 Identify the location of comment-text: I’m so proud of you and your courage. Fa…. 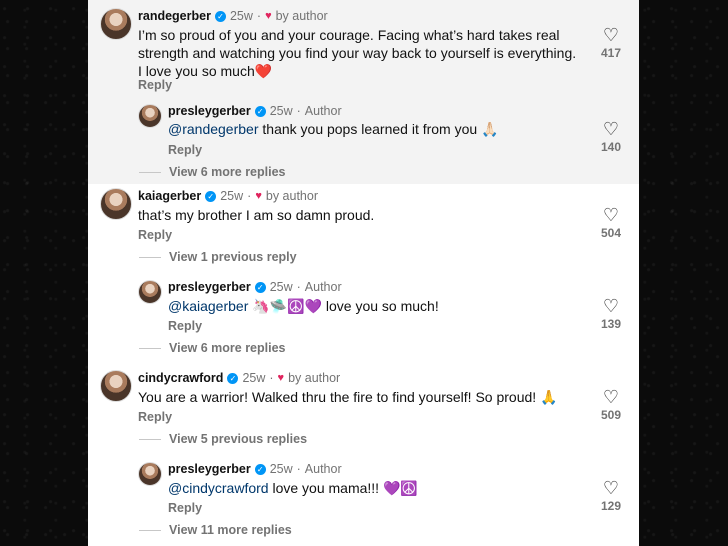
(357, 53).